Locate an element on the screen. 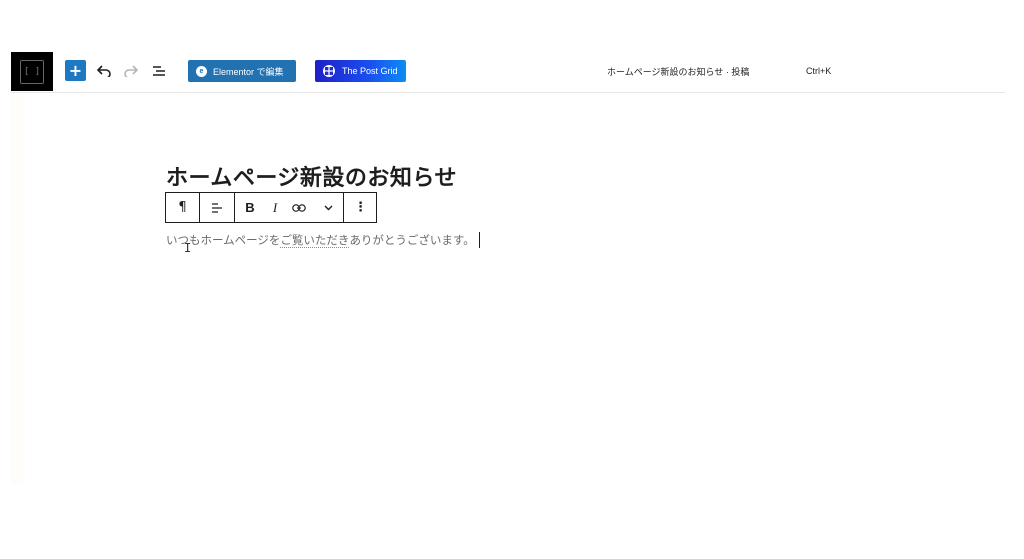  pilcrow-icon: ¶ is located at coordinates (182, 207).